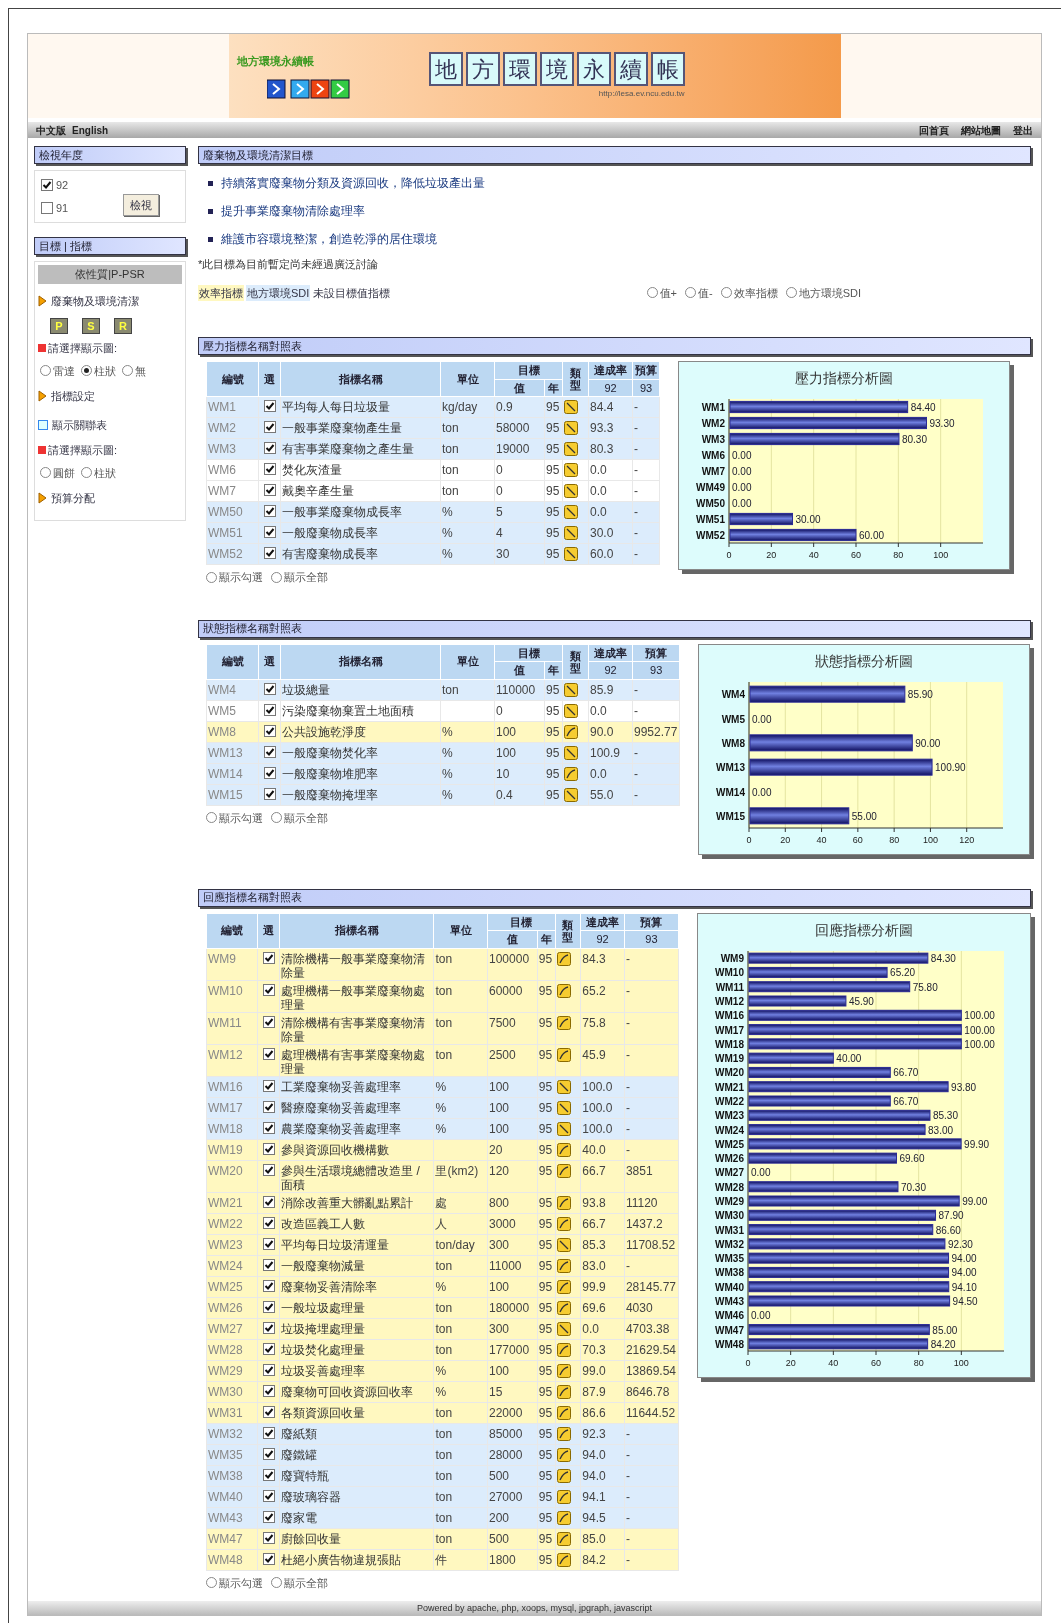  Describe the element at coordinates (42, 498) in the screenshot. I see `arrow-icon` at that location.